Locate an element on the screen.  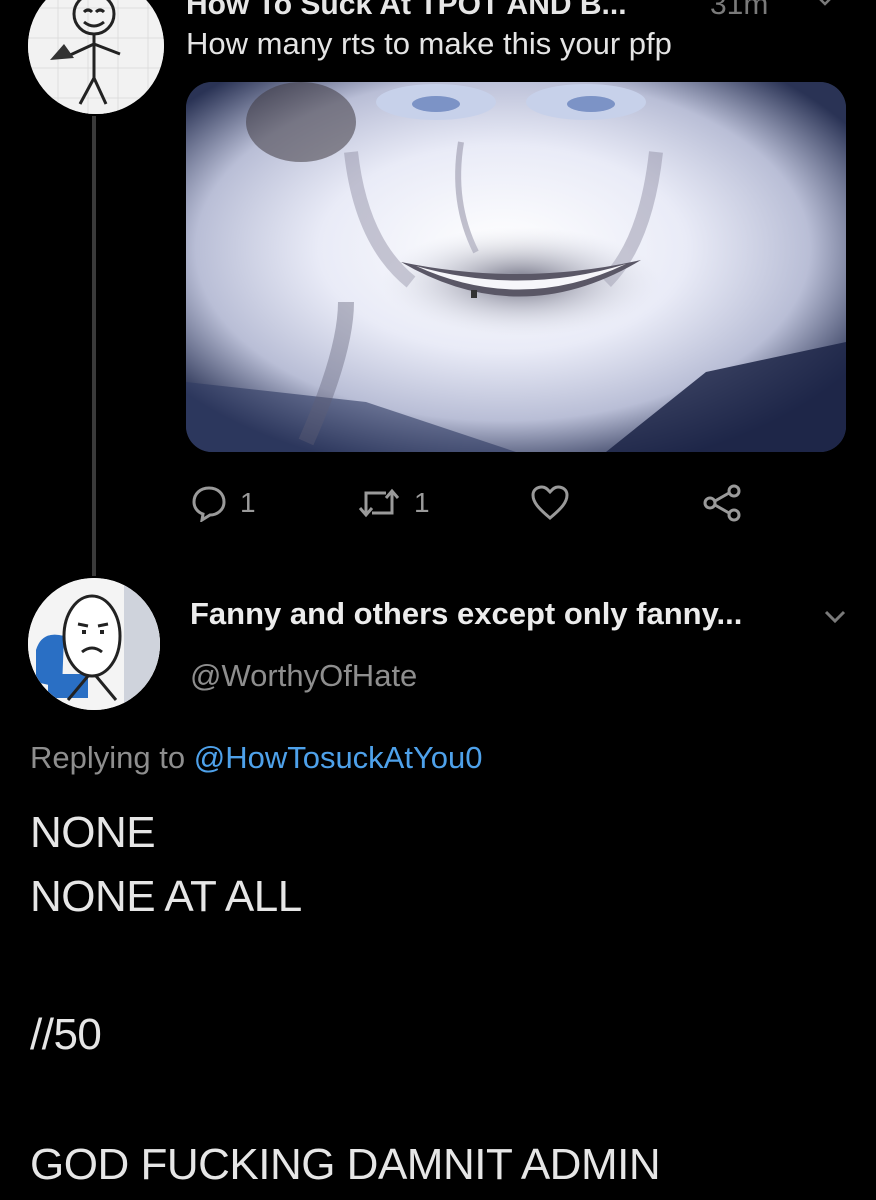
parent-avatar is located at coordinates (96, 57).